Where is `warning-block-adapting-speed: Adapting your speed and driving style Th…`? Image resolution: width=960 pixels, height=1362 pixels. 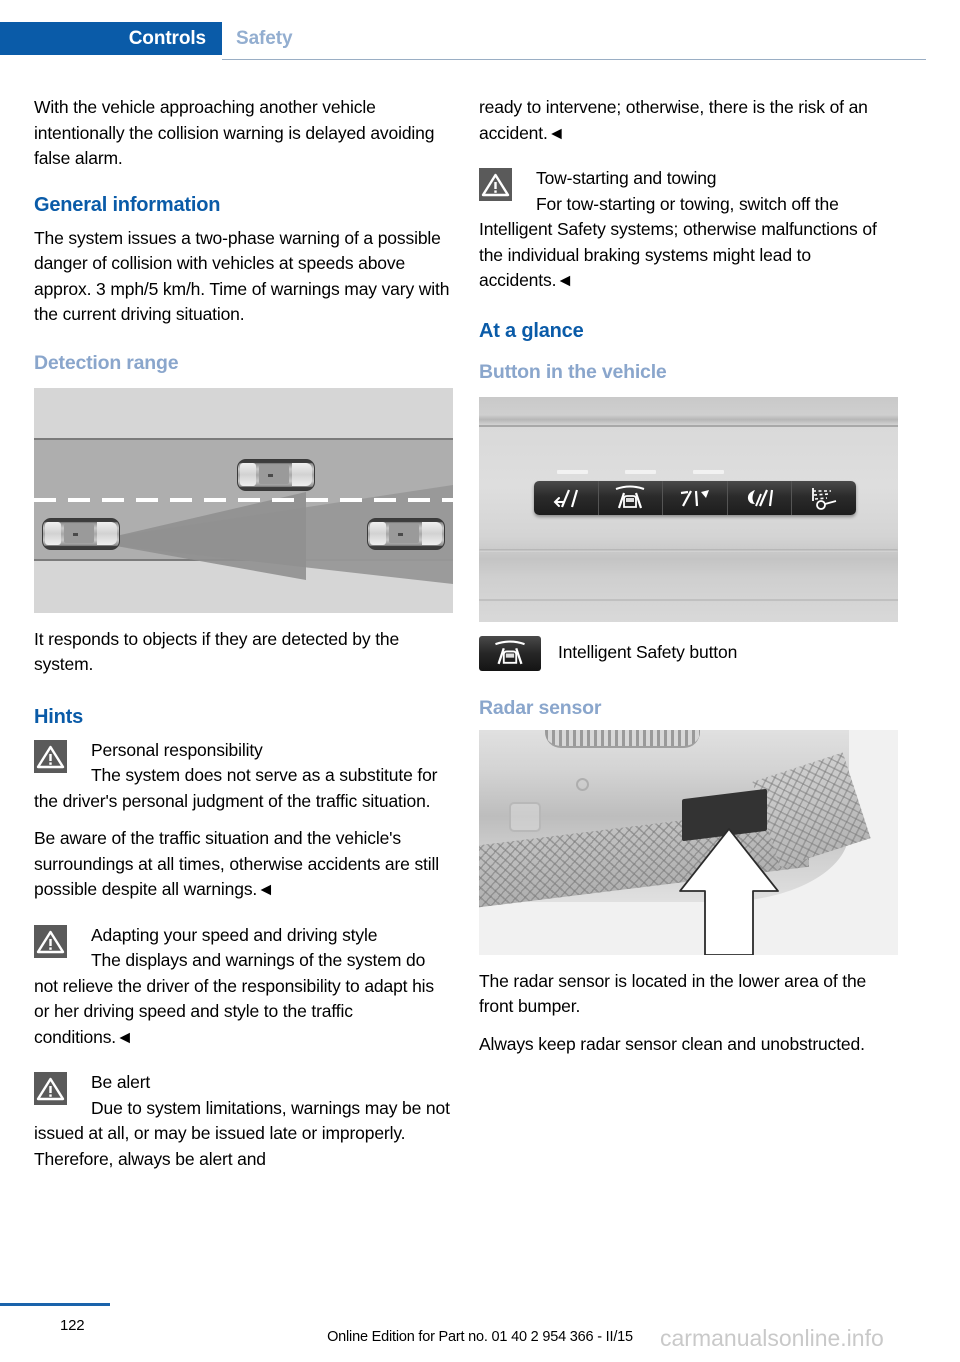 warning-block-adapting-speed: Adapting your speed and driving style Th… is located at coordinates (243, 987).